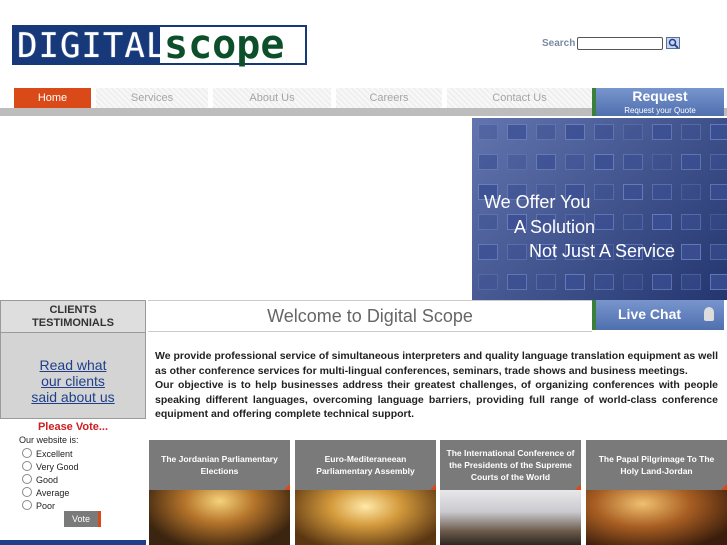 Image resolution: width=727 pixels, height=545 pixels. I want to click on poll-option-label: Poor, so click(46, 506).